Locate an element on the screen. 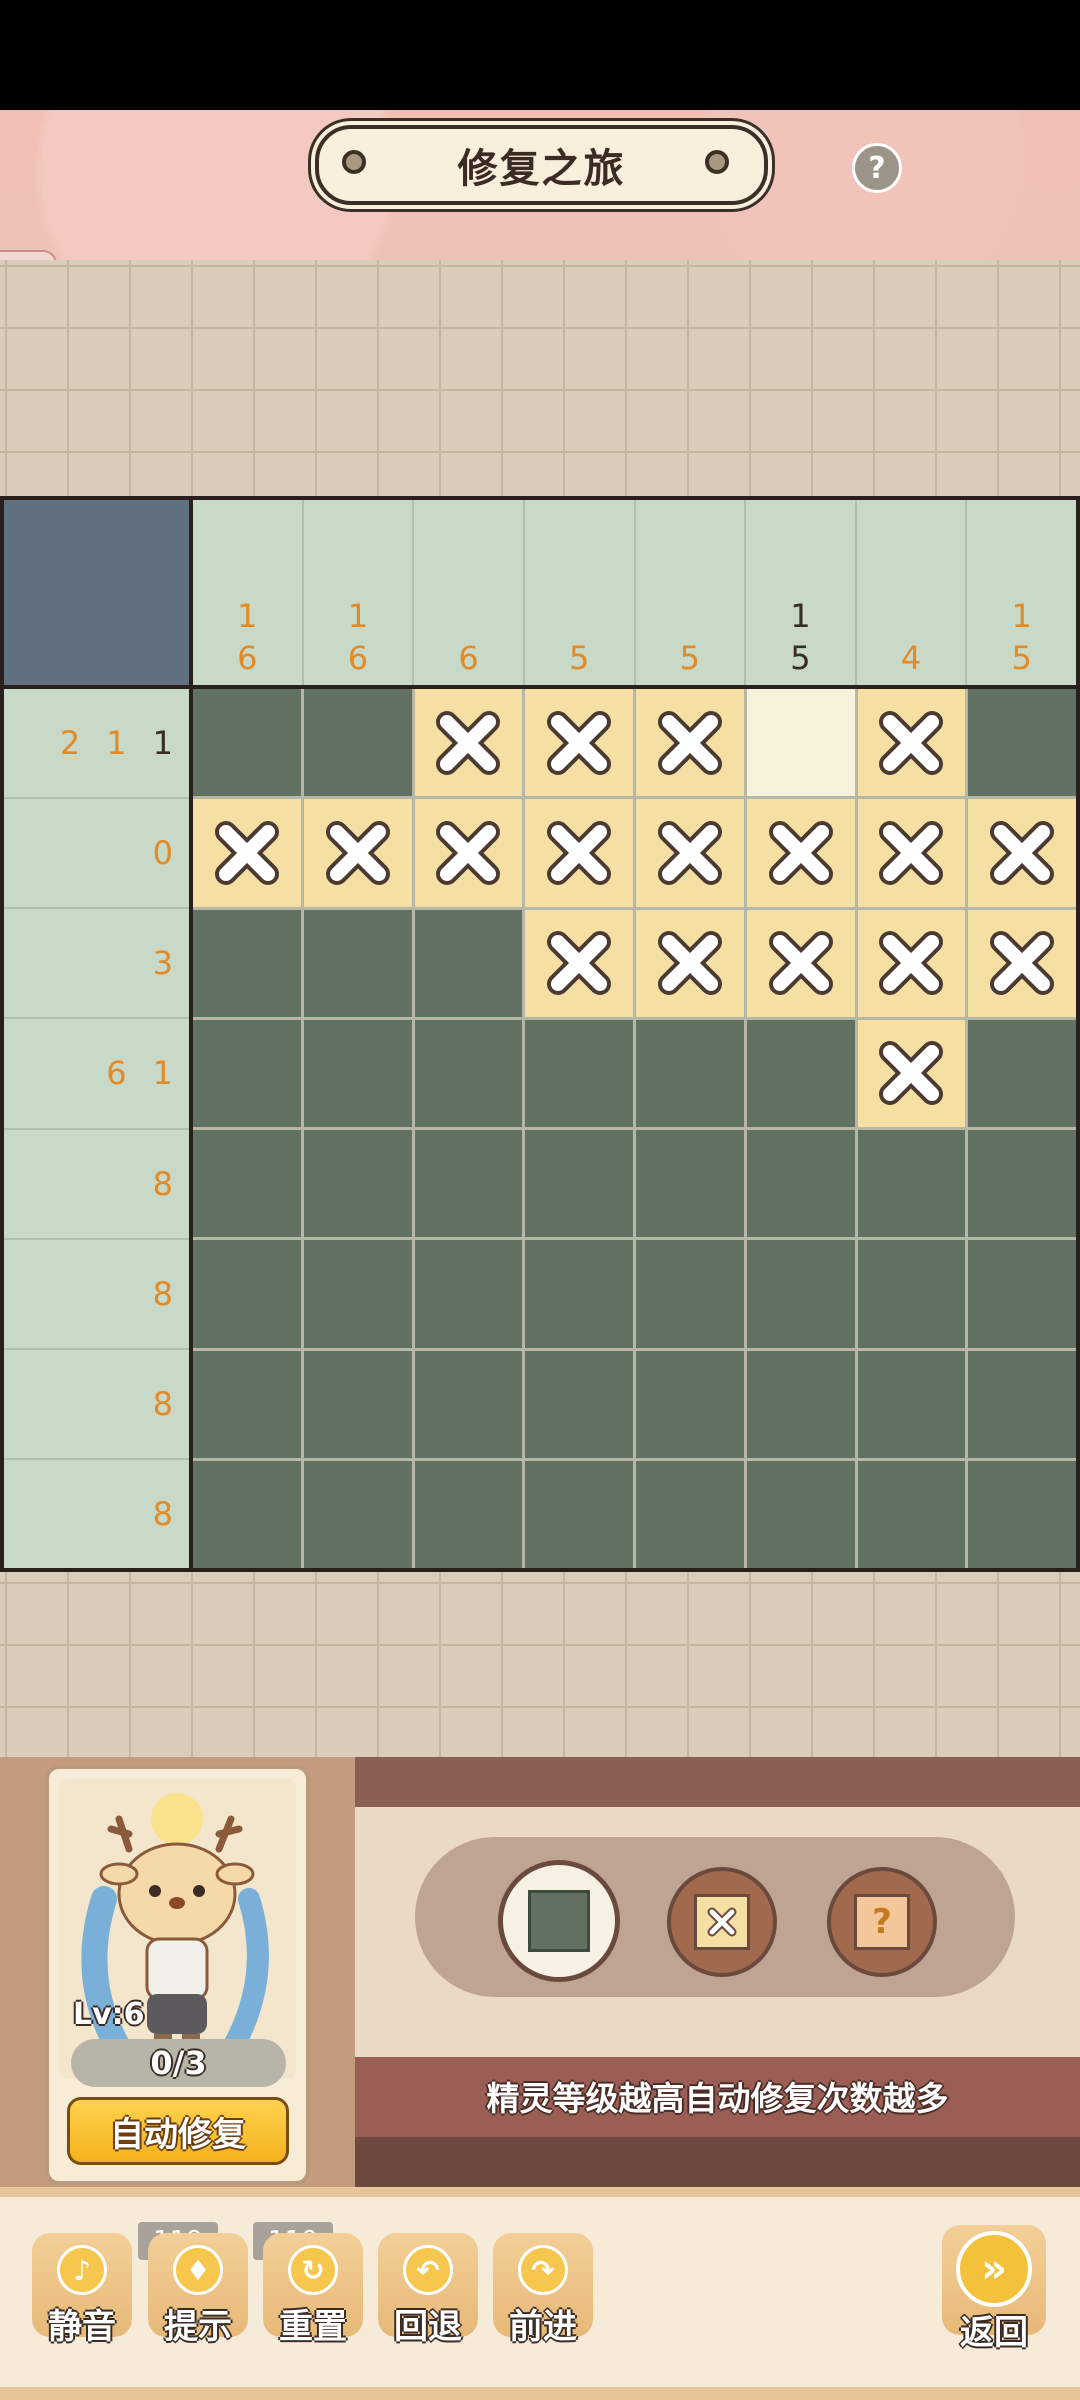 This screenshot has width=1080, height=2400. hint-button: ♦ 提示 is located at coordinates (198, 2290).